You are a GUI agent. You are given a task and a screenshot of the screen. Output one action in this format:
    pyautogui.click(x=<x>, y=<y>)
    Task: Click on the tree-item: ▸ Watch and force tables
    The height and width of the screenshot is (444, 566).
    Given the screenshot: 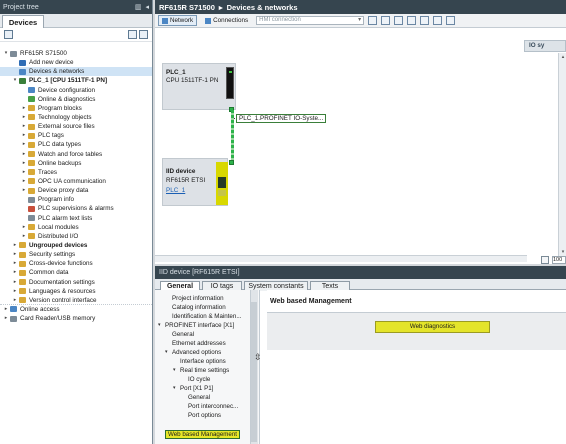 What is the action you would take?
    pyautogui.click(x=76, y=154)
    